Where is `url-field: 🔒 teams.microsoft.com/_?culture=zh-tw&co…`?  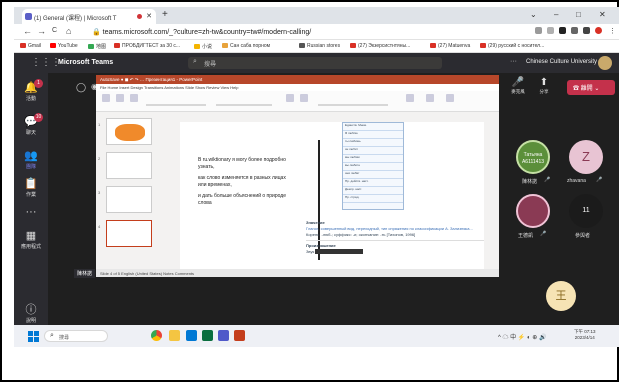 url-field: 🔒 teams.microsoft.com/_?culture=zh-tw&co… is located at coordinates (308, 32).